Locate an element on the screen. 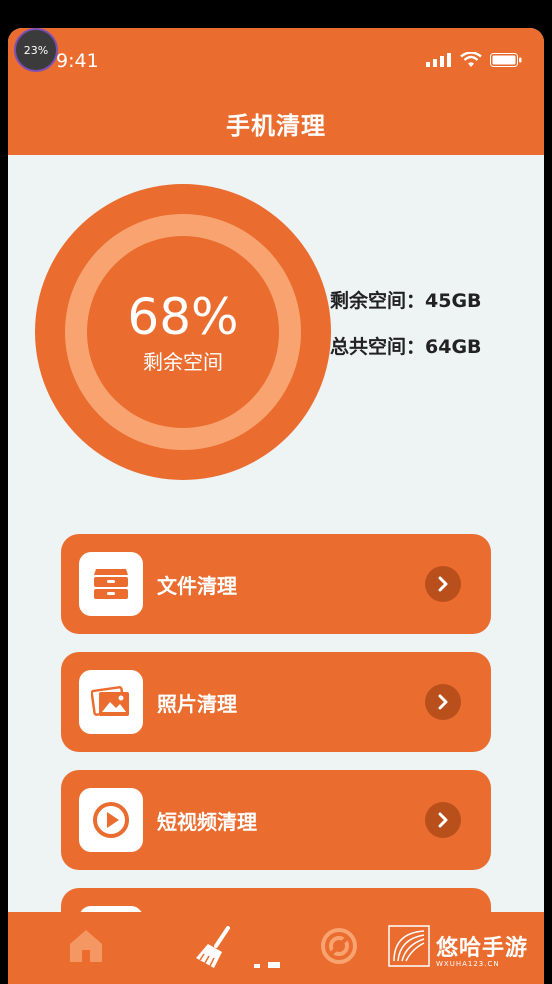  refresh-icon is located at coordinates (339, 946).